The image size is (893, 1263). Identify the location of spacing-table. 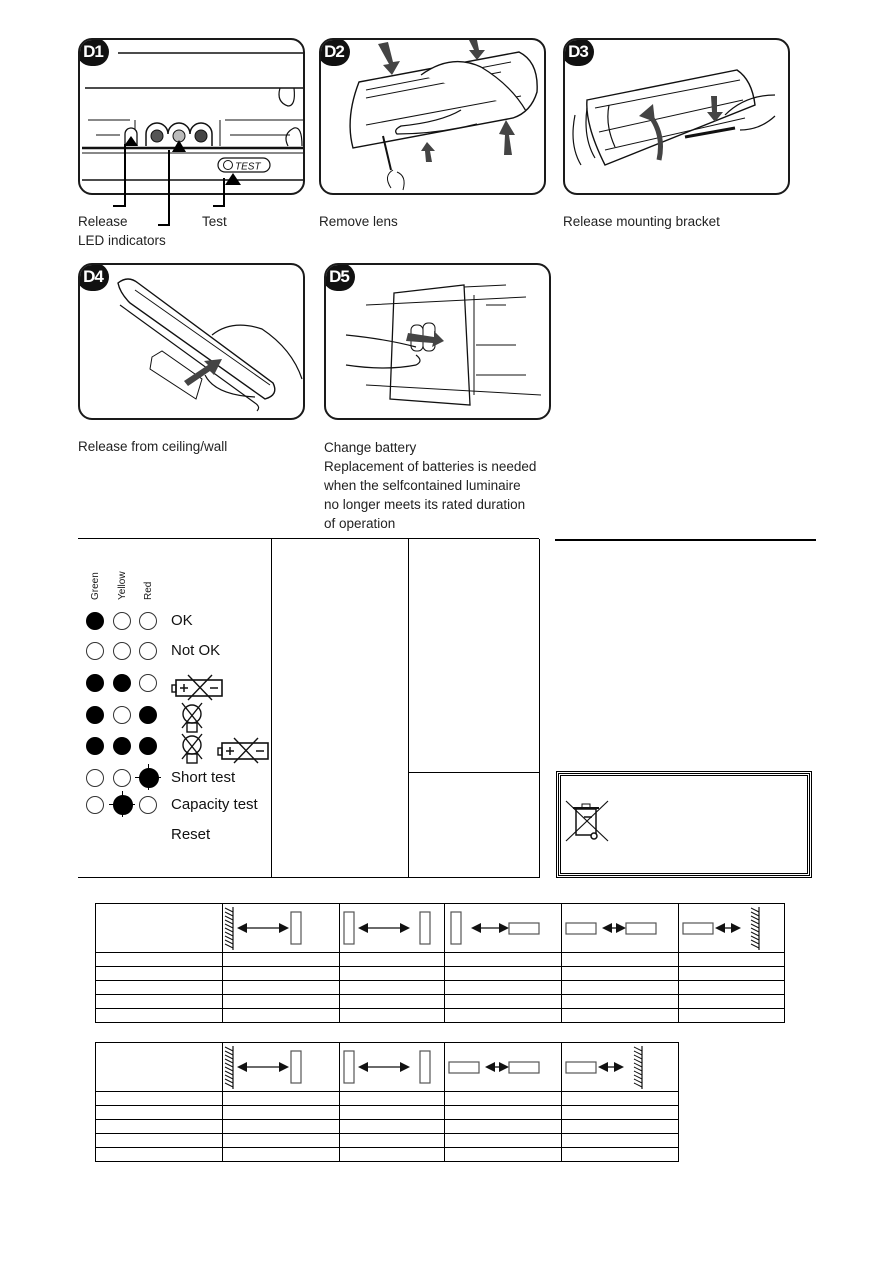
(387, 1102).